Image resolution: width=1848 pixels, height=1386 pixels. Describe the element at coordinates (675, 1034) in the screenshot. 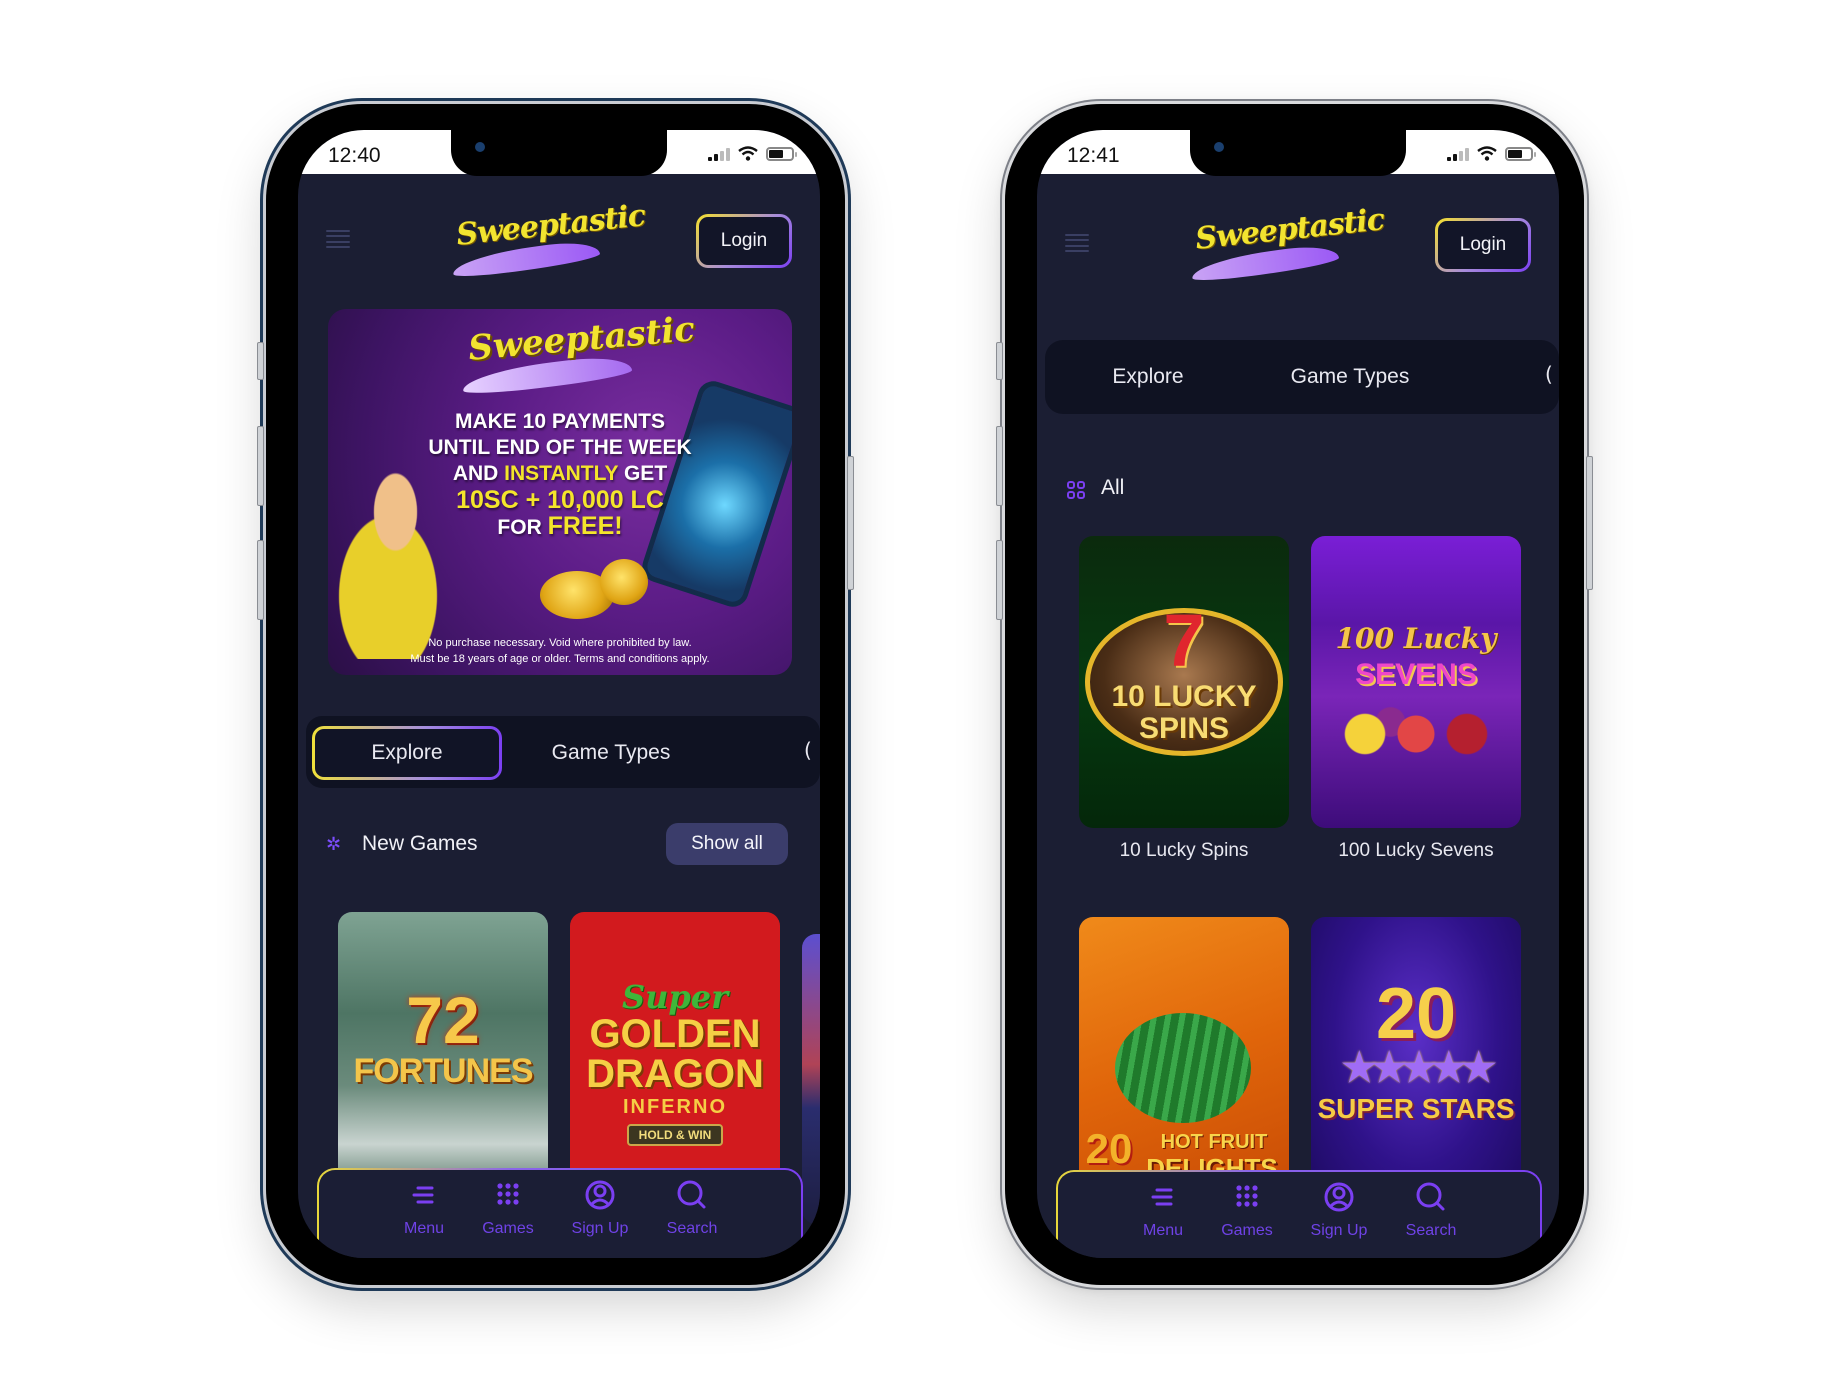

I see `game-art-subtitle: GOLDEN` at that location.